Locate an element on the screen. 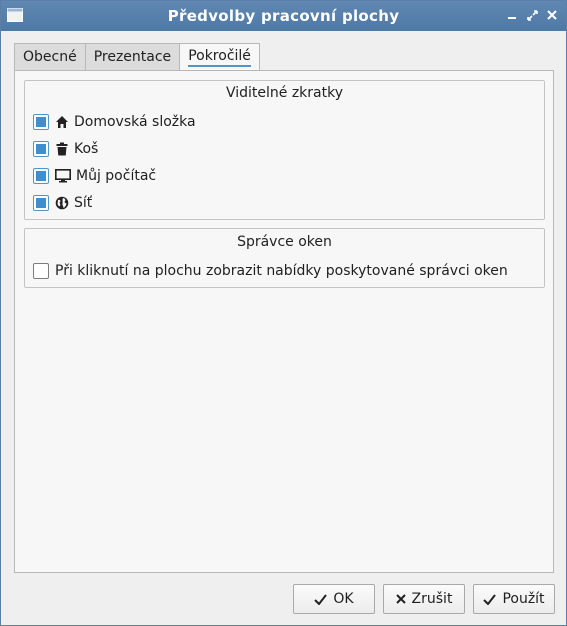 Image resolution: width=567 pixels, height=626 pixels. computer-checkbox is located at coordinates (41, 176).